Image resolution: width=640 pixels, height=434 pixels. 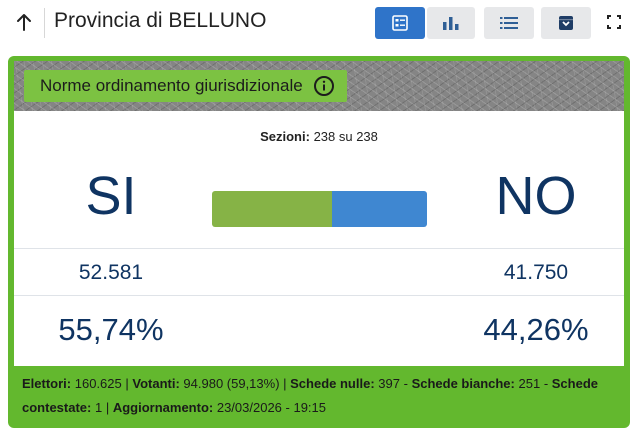 I want to click on fullscreen-button, so click(x=614, y=22).